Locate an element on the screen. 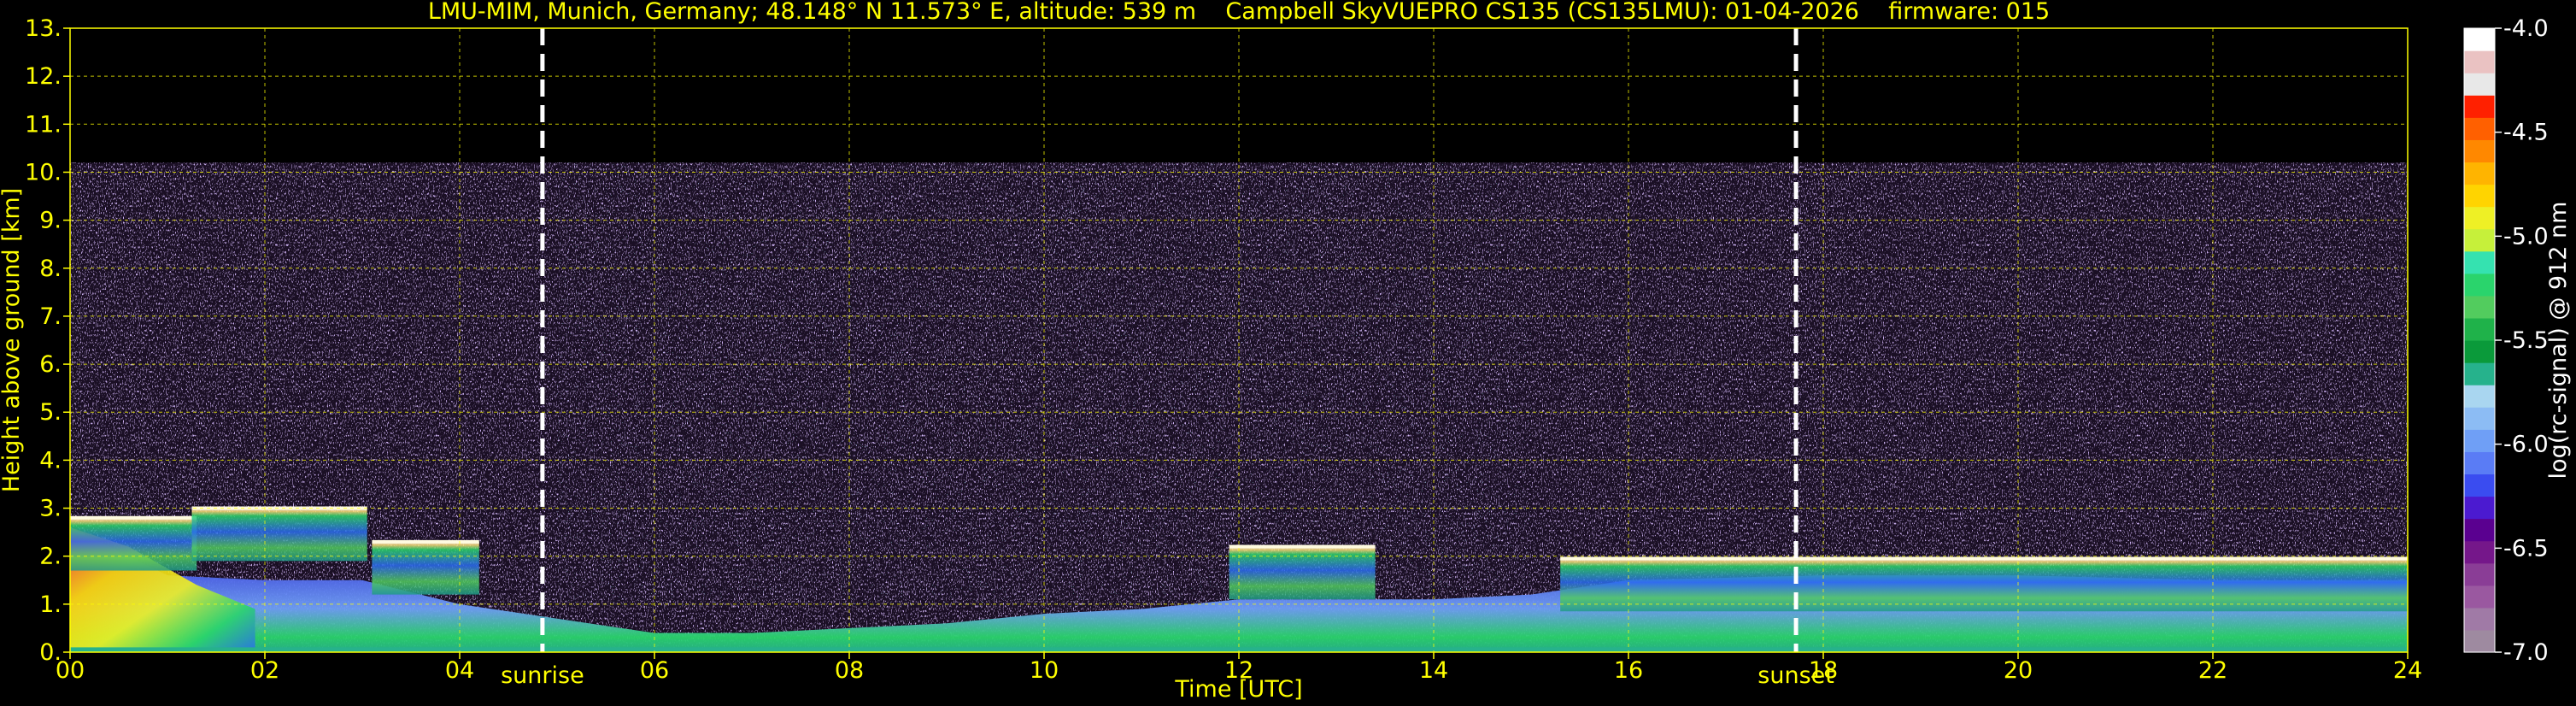  y-tick-label: 6. is located at coordinates (50, 364).